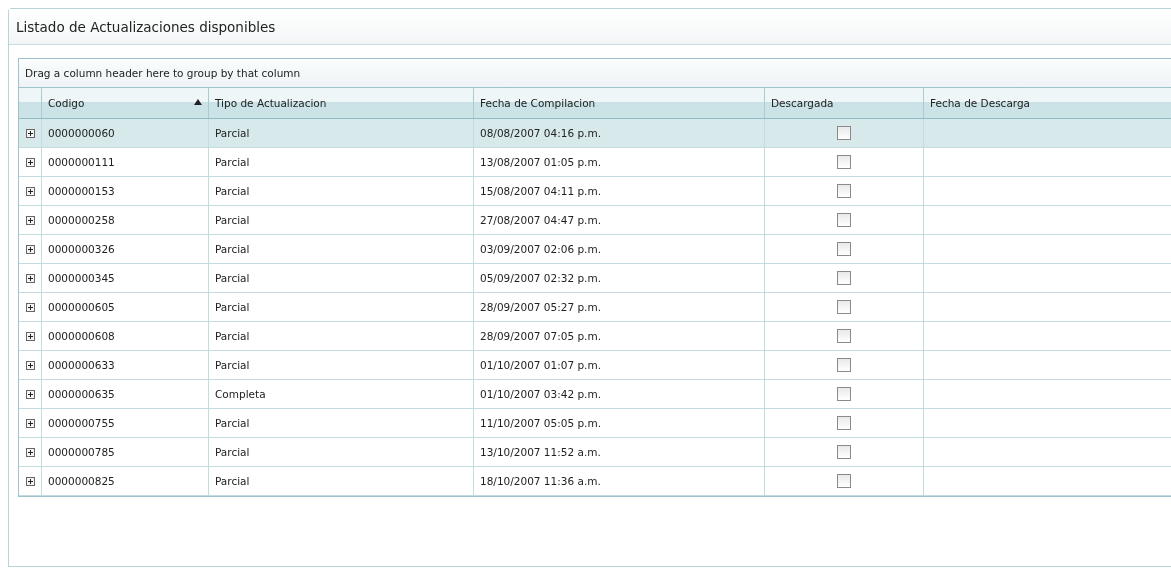 The image size is (1171, 571). What do you see at coordinates (618, 220) in the screenshot?
I see `table-cell: 27/08/2007 04:47 p.m.` at bounding box center [618, 220].